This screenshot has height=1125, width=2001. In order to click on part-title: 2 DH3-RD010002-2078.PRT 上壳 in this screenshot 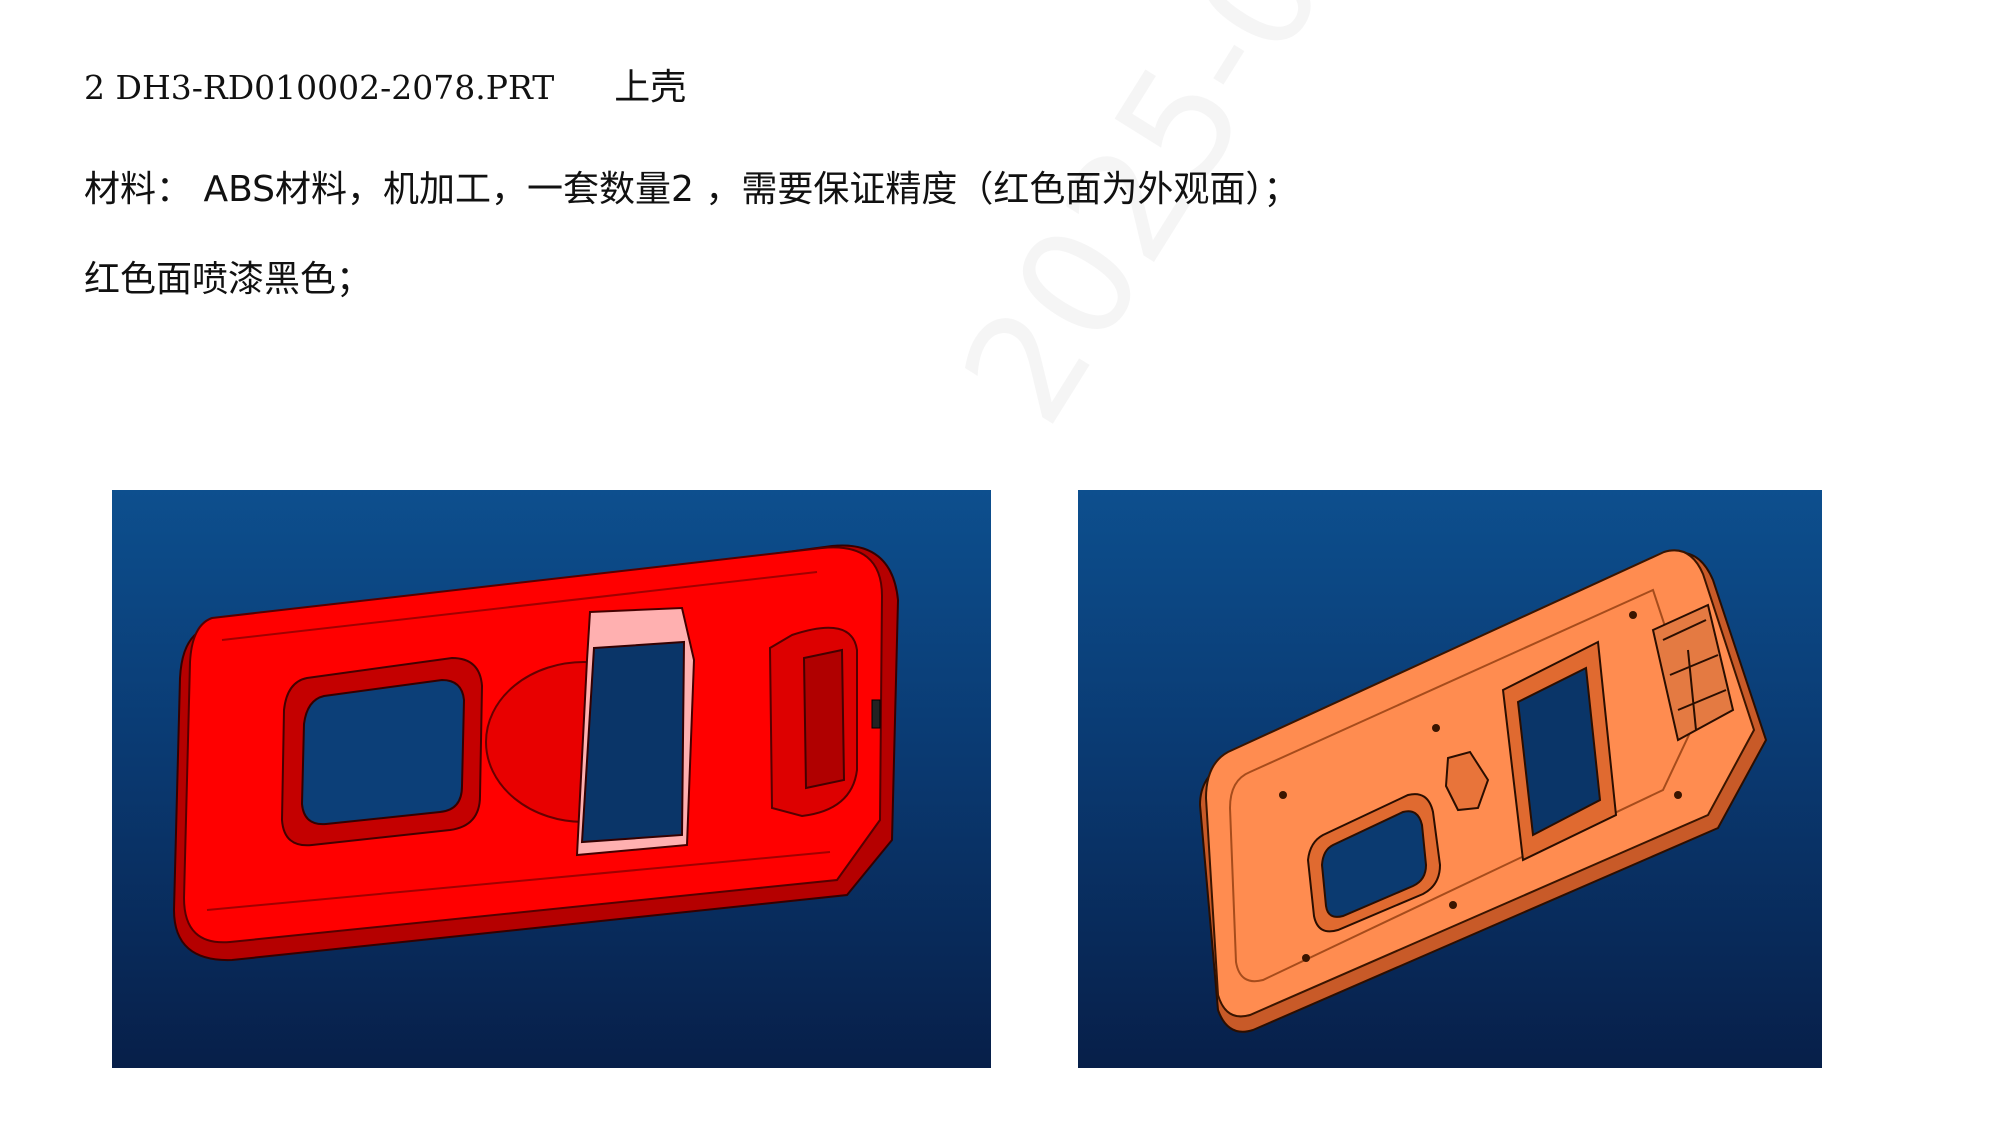, I will do `click(385, 88)`.